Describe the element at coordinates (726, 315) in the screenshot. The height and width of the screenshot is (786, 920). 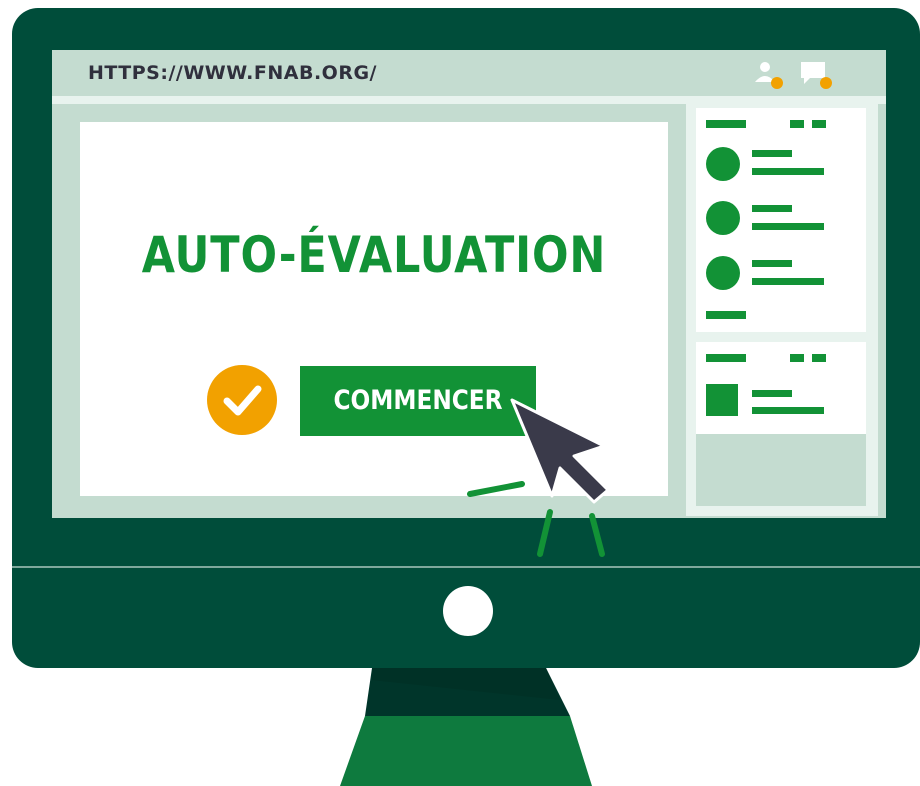
I see `widget-footer-bar` at that location.